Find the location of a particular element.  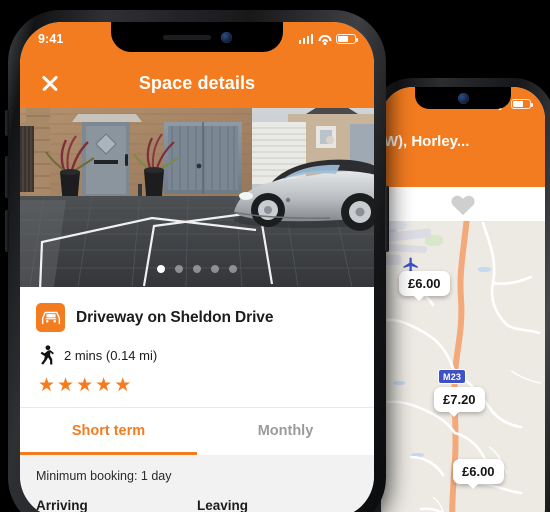

walk-distance-text: 2 mins (0.14 mi) is located at coordinates (111, 355).